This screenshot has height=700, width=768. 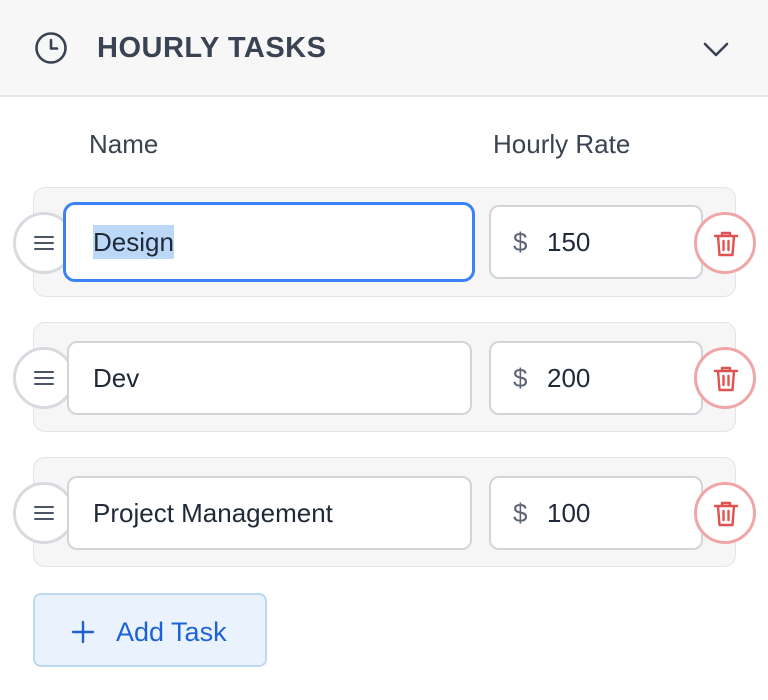 I want to click on column-header-hourly-rate: Hourly Rate, so click(x=562, y=144).